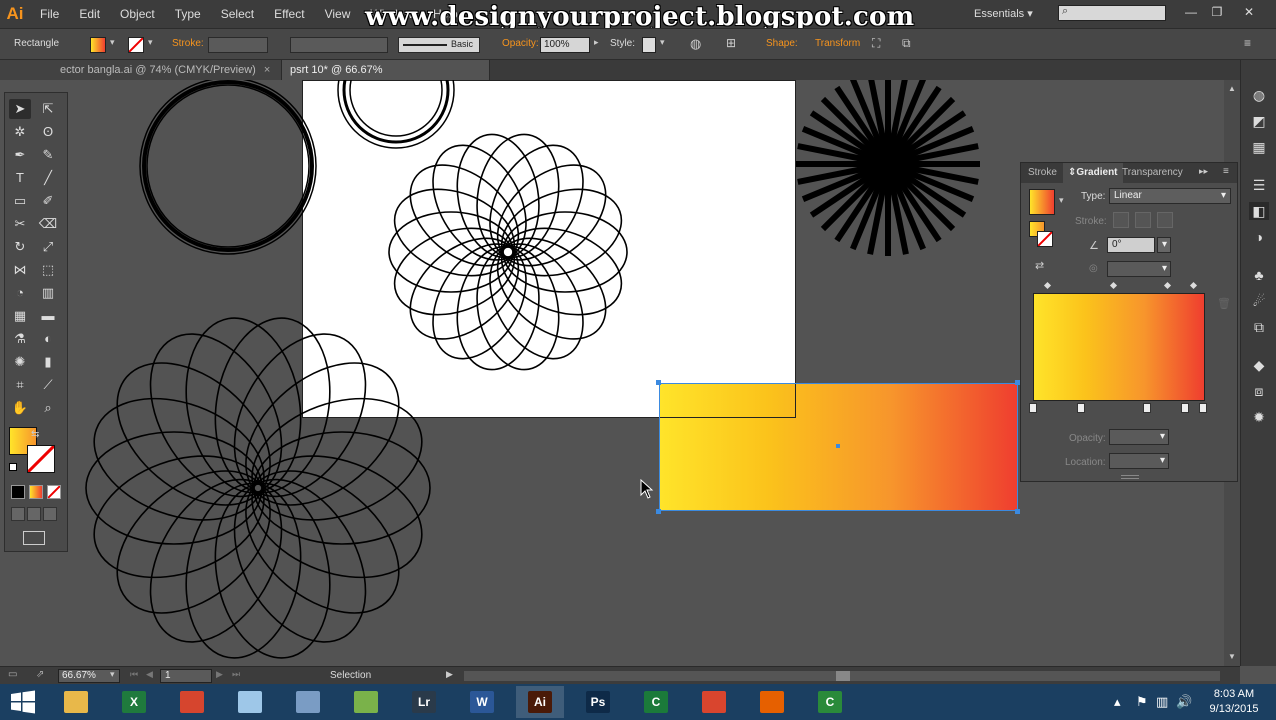 This screenshot has height=720, width=1276. What do you see at coordinates (219, 674) in the screenshot?
I see `next-artboard-icon: ▶` at bounding box center [219, 674].